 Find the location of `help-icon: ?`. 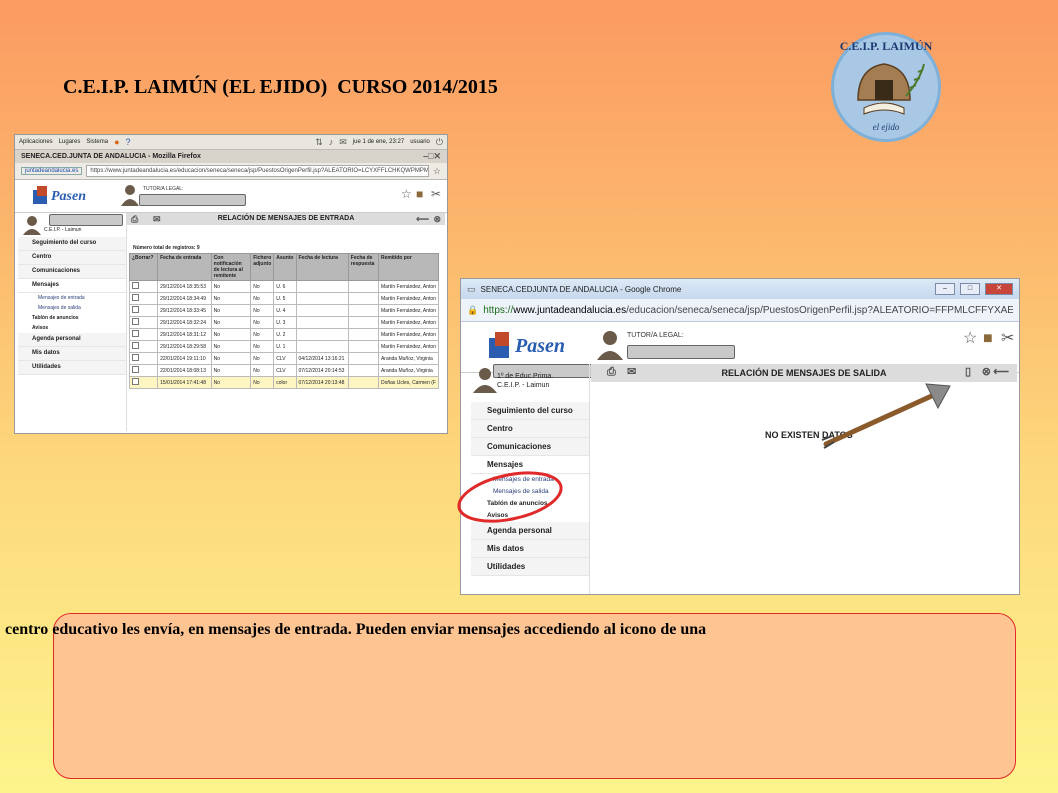

help-icon: ? is located at coordinates (128, 142).